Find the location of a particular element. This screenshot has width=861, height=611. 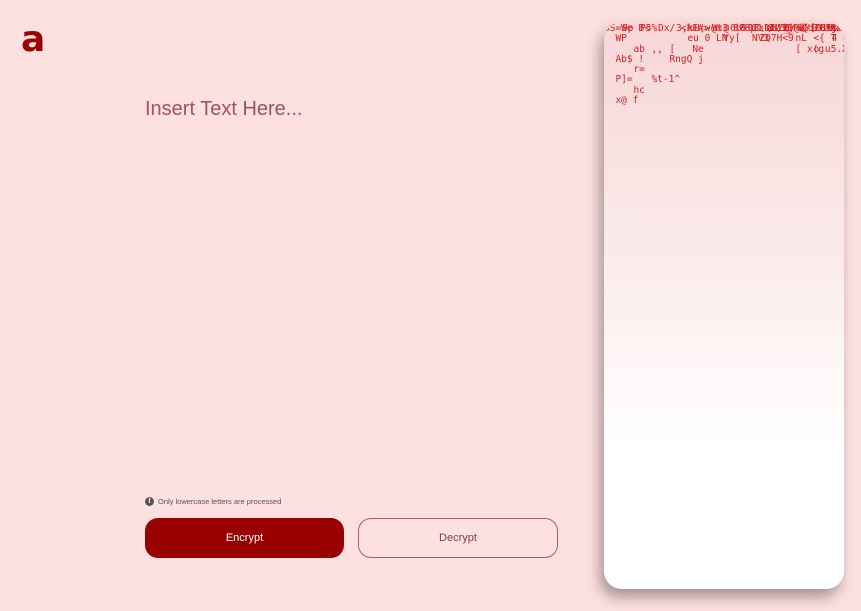

app-logo: a is located at coordinates (33, 39).